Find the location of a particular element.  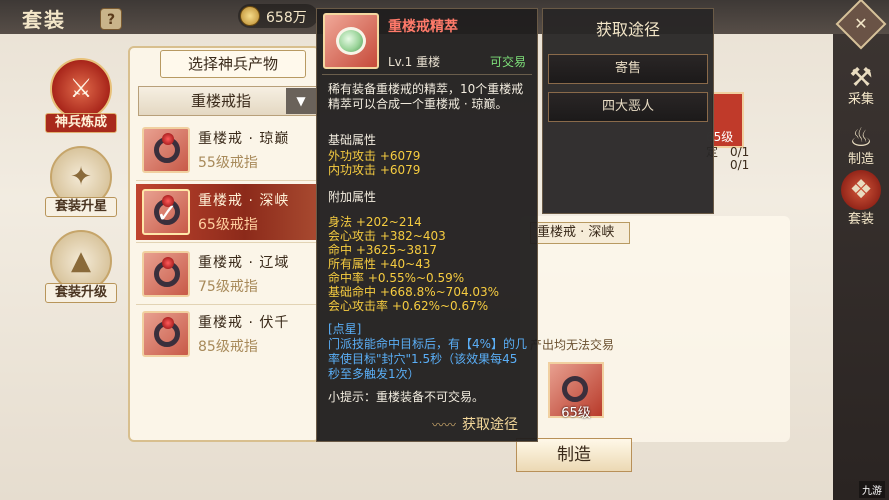

item-level: 85级戒指 is located at coordinates (228, 347).